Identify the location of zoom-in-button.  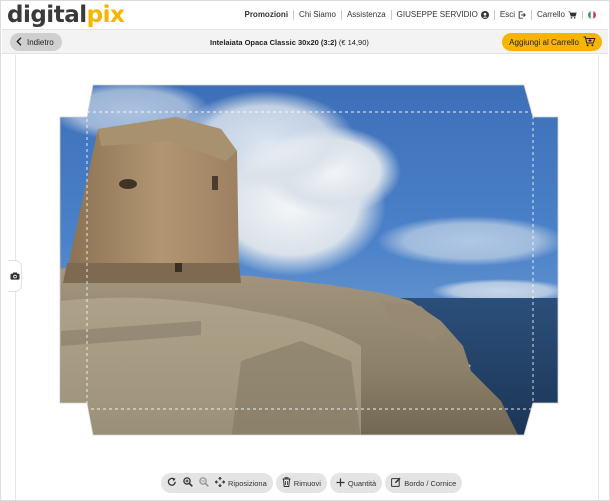
(188, 483).